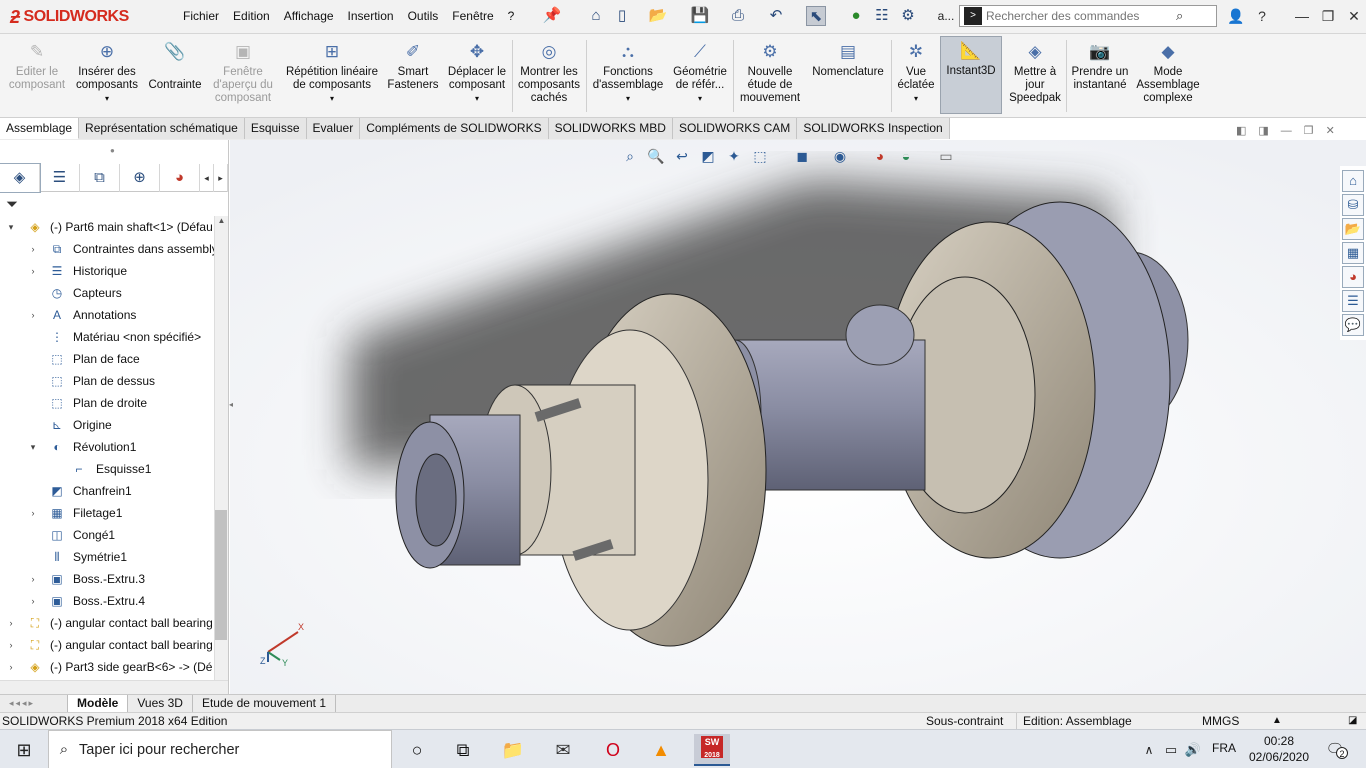 The height and width of the screenshot is (768, 1366). Describe the element at coordinates (1328, 16) in the screenshot. I see `restore-icon: ❐` at that location.